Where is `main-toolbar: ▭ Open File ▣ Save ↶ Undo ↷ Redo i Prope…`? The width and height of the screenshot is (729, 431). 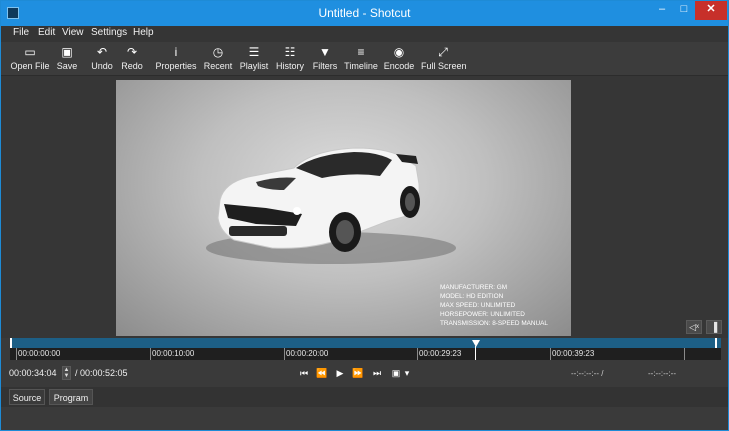 main-toolbar: ▭ Open File ▣ Save ↶ Undo ↷ Redo i Prope… is located at coordinates (364, 59).